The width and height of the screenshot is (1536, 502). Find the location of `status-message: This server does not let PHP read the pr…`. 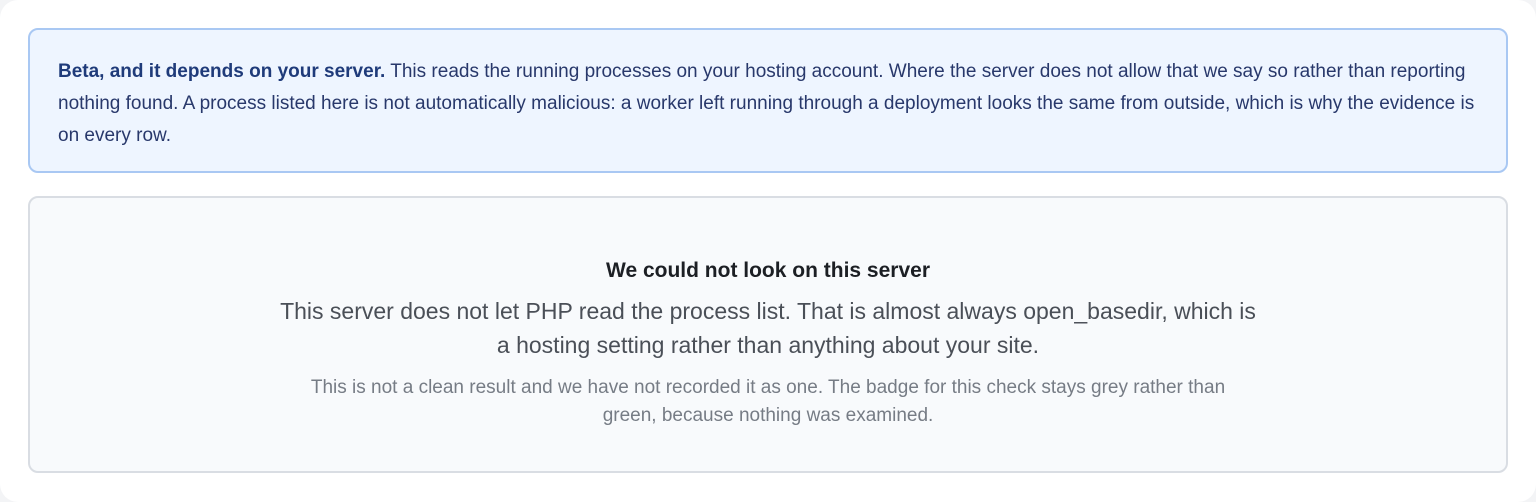

status-message: This server does not let PHP read the pr… is located at coordinates (768, 328).